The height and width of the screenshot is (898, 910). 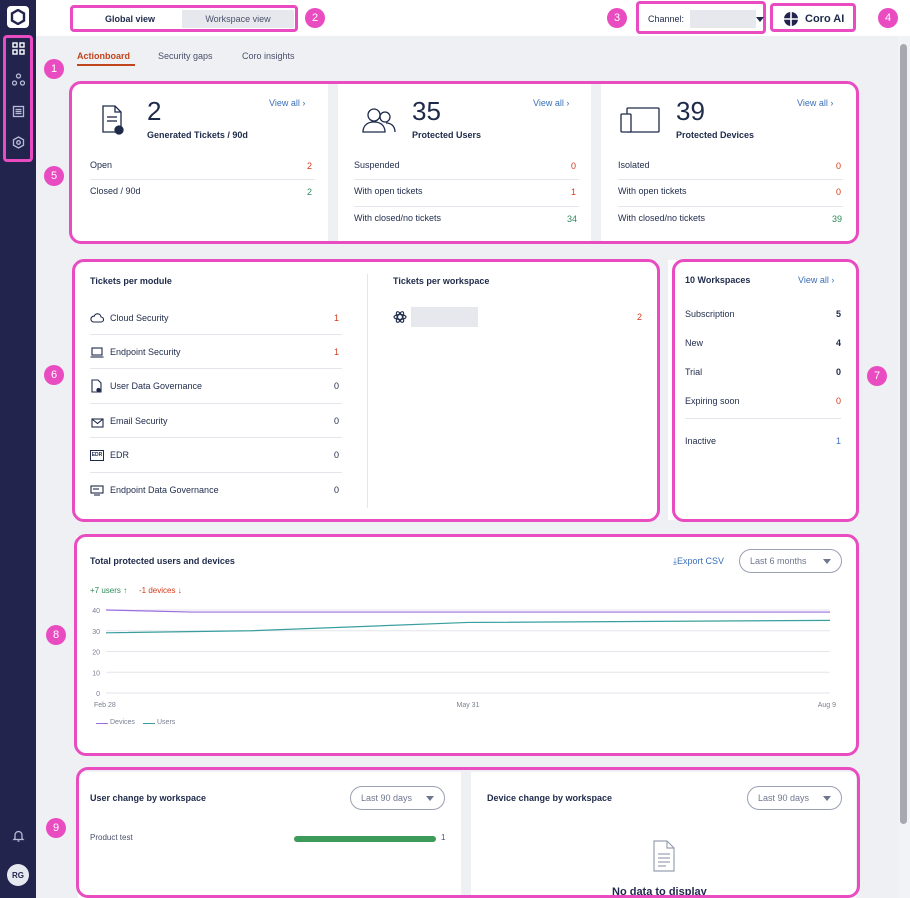 I want to click on tickets-closed-value: 2, so click(x=310, y=192).